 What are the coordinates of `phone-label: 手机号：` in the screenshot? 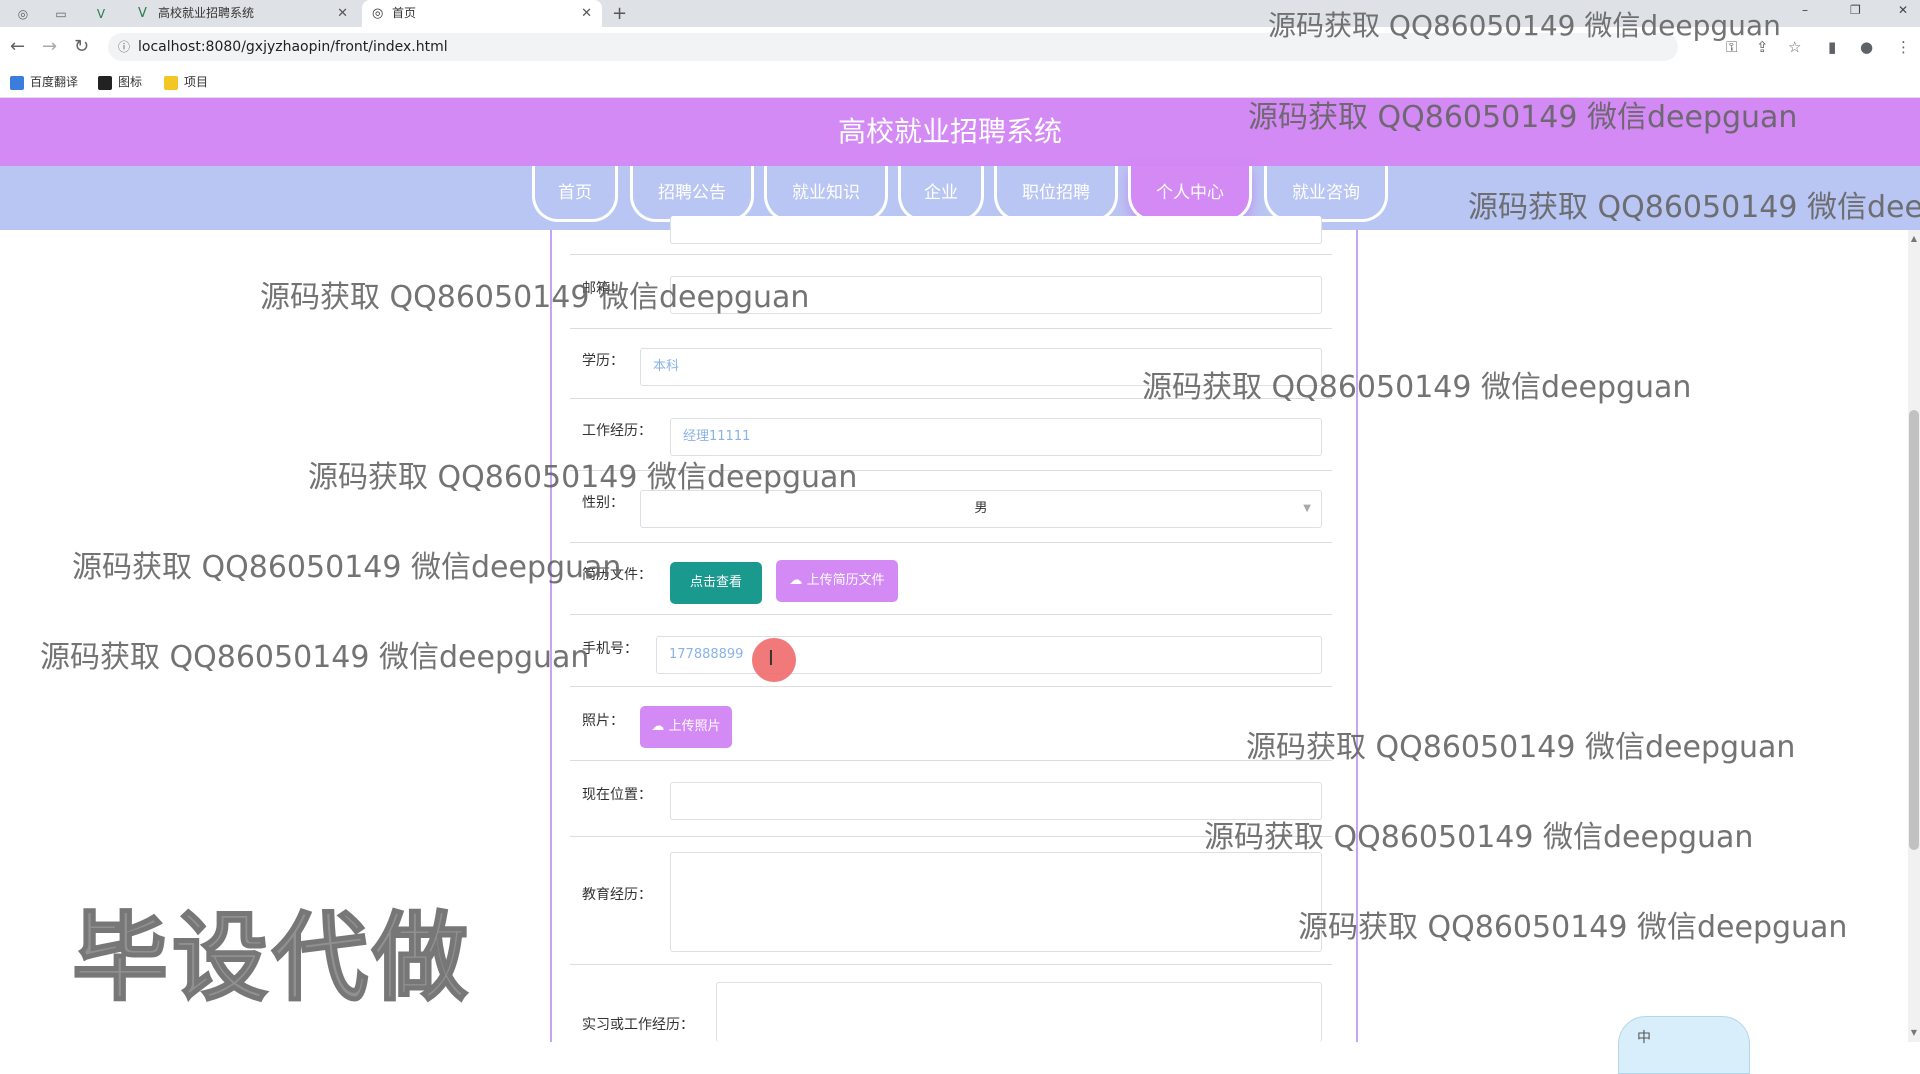 It's located at (610, 649).